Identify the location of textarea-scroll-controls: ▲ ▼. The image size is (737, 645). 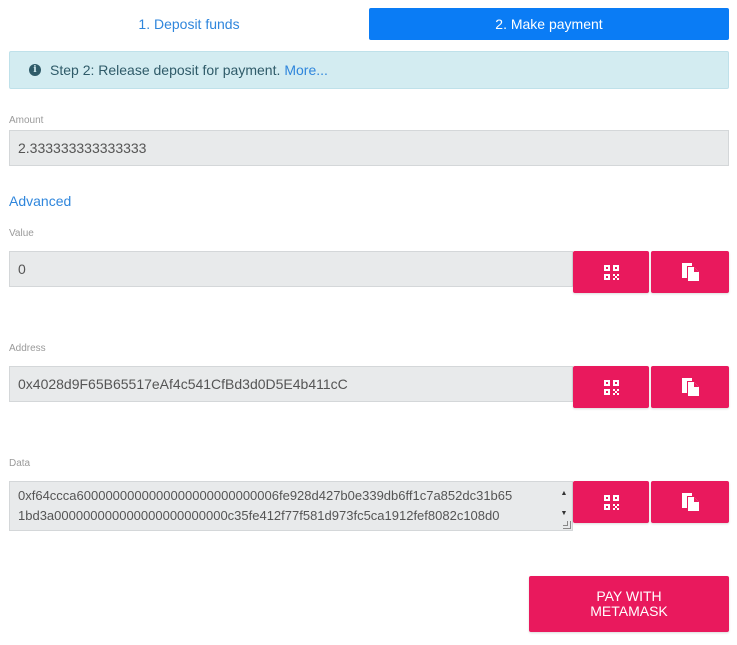
(564, 500).